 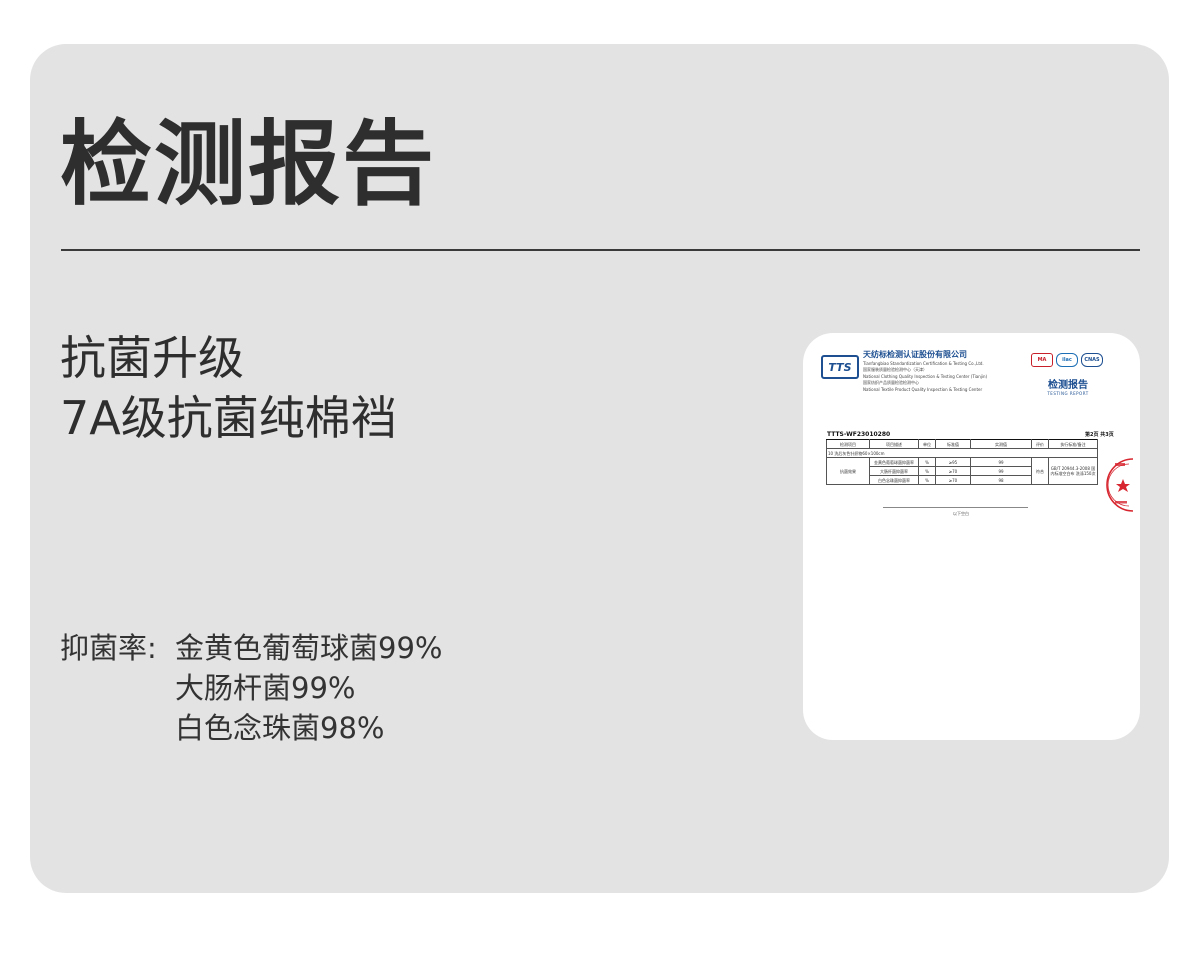 I want to click on report-title-en: TESTING REPORT, so click(x=1068, y=393).